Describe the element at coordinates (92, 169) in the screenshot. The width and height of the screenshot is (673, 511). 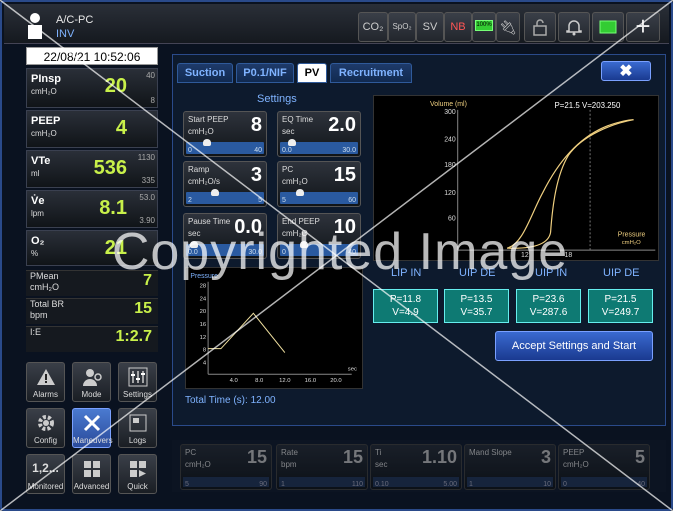
I see `vital-vte: VTe ml 536 1130 335` at that location.